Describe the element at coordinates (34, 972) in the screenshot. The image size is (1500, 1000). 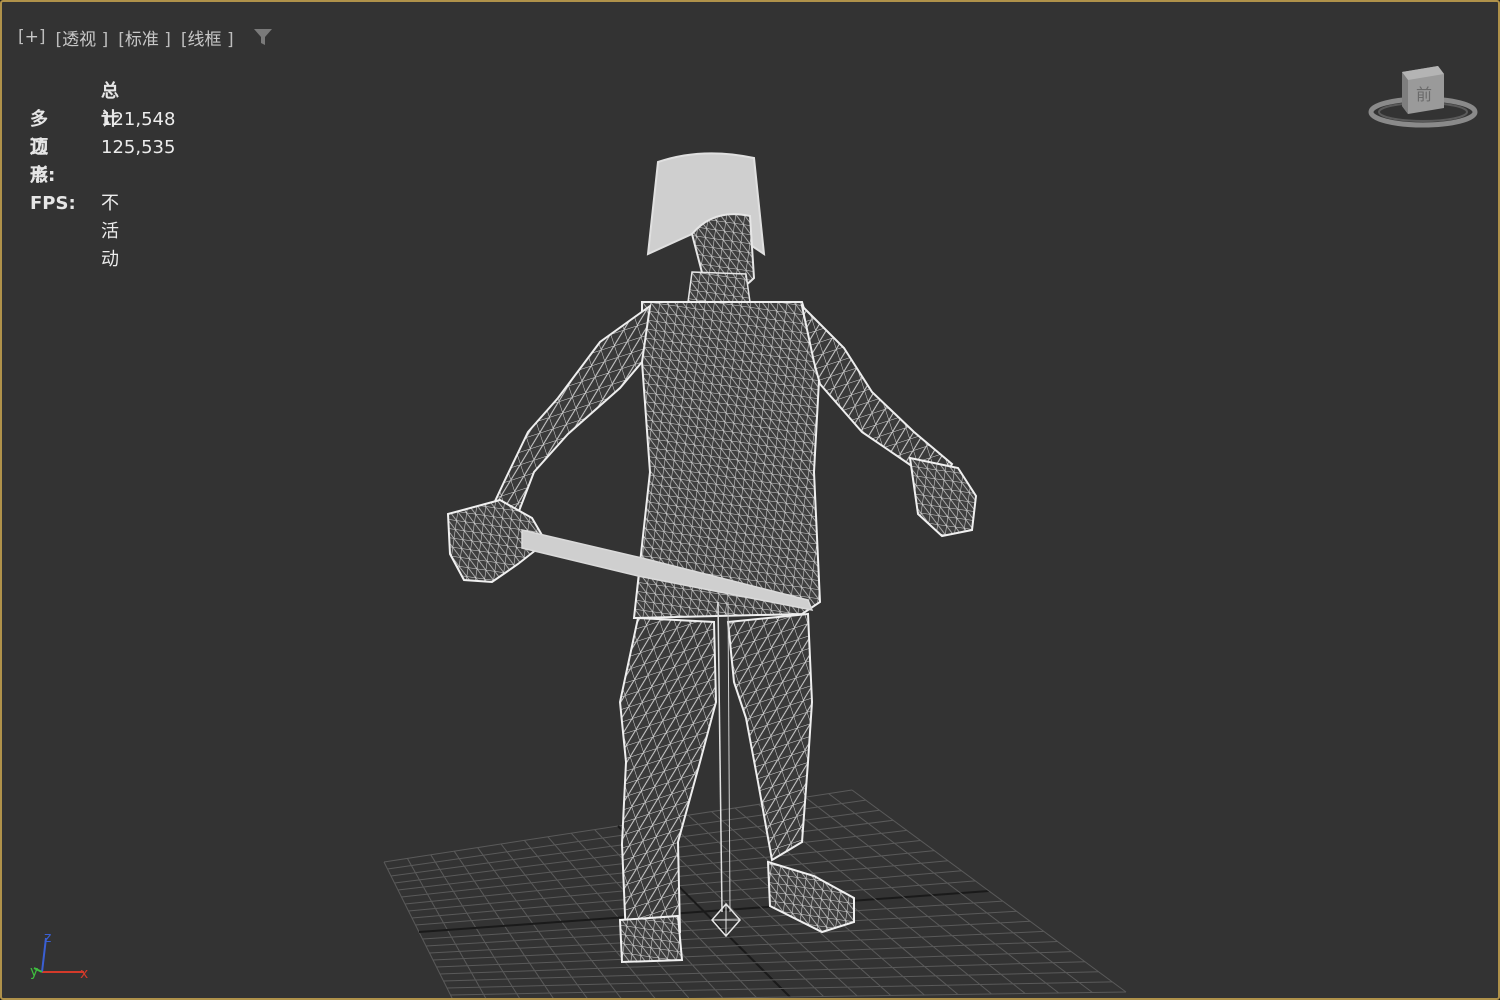
I see `axis-y-label: y` at that location.